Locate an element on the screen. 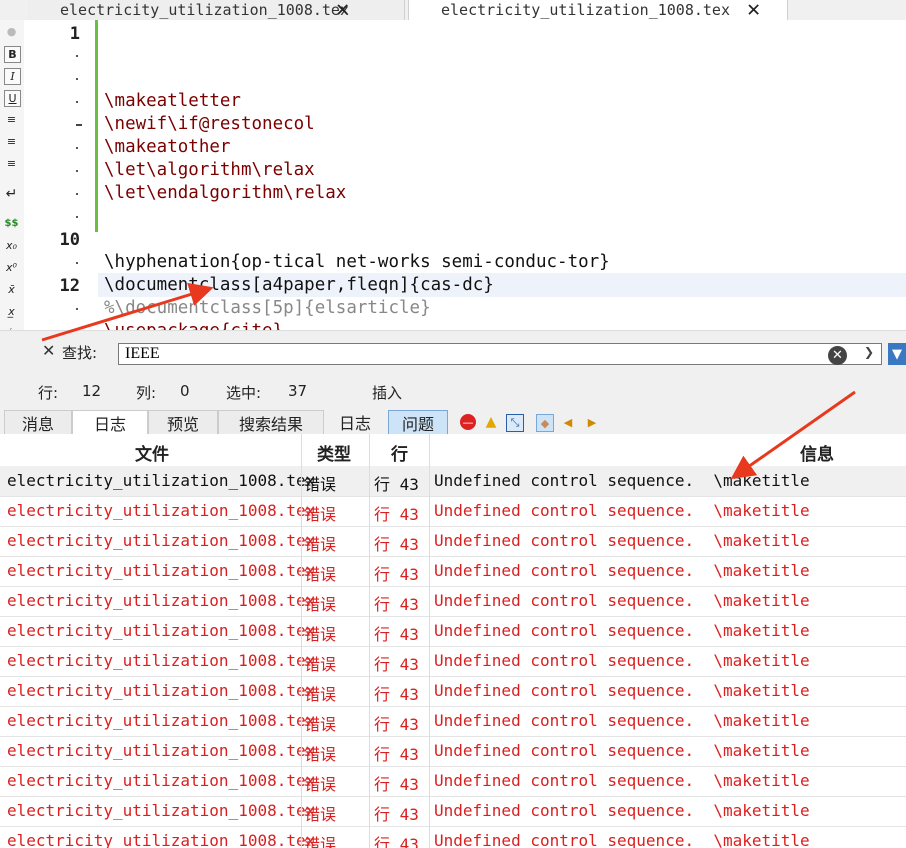  badbox-filter-icon: ⤡ is located at coordinates (515, 423).